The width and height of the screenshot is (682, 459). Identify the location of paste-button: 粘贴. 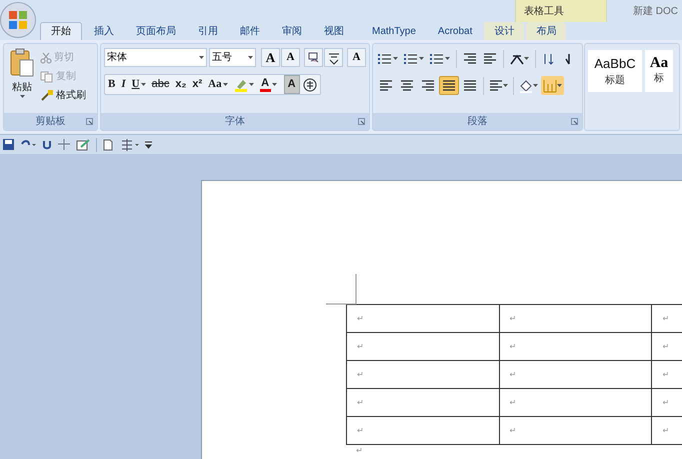
(22, 76).